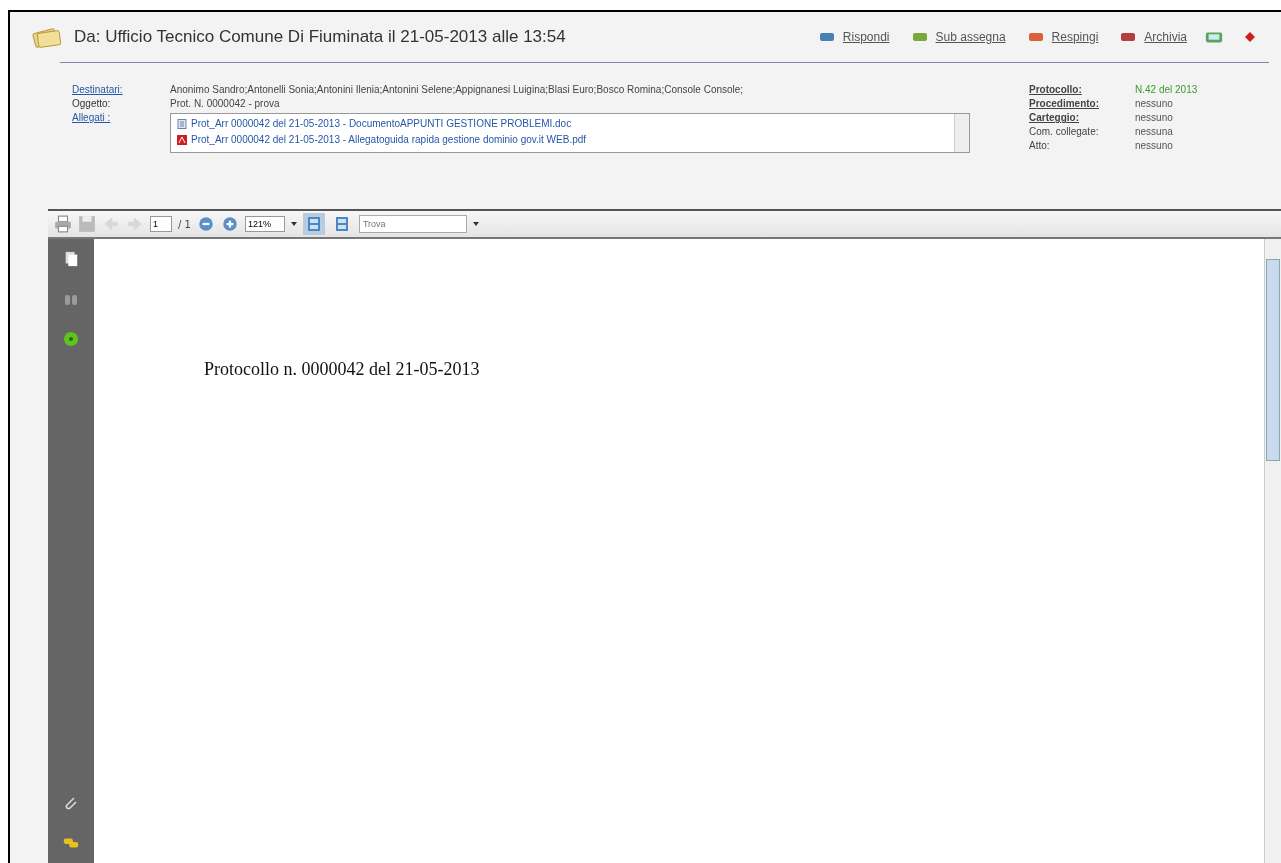 The height and width of the screenshot is (863, 1281). I want to click on zoom-field: 121%, so click(264, 224).